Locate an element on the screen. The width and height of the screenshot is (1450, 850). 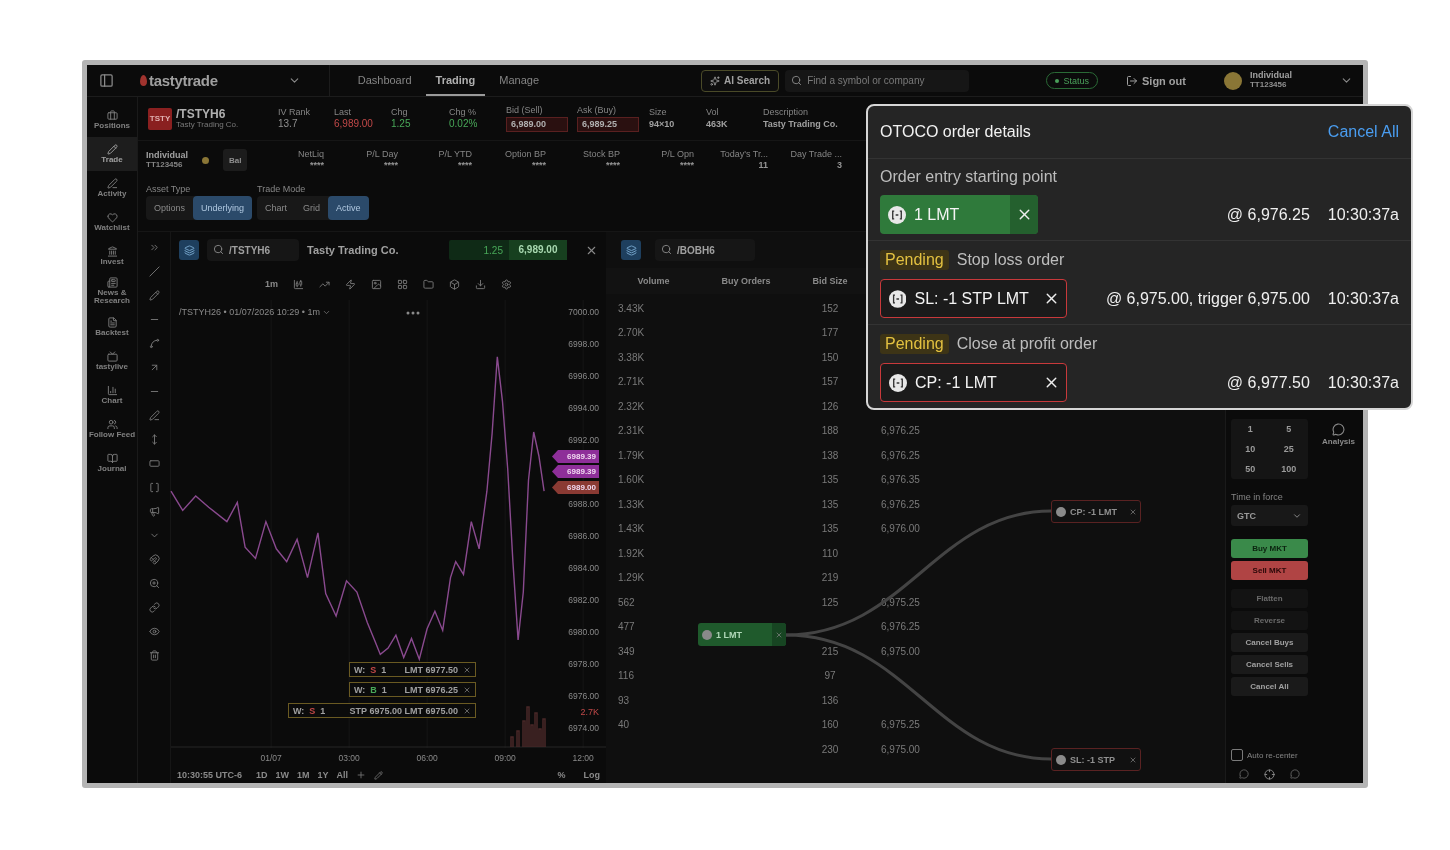
sidebar-item: Activity is located at coordinates (112, 188).